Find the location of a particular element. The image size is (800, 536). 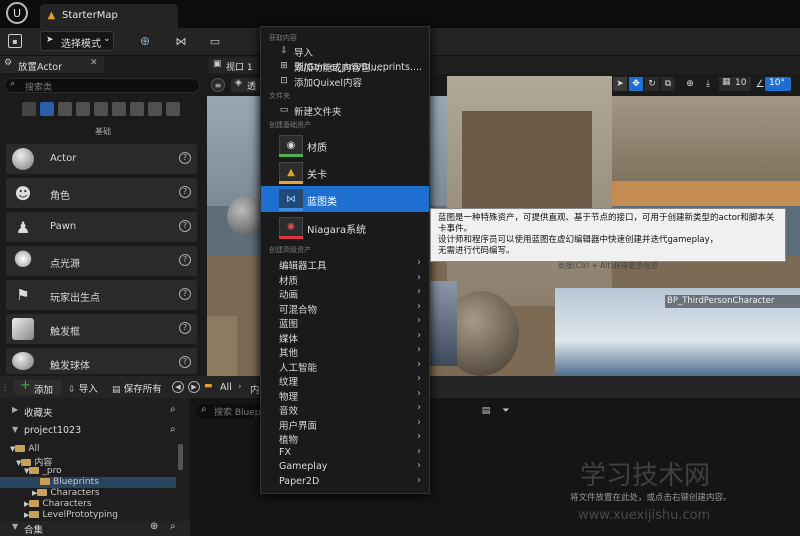

menu-item-new-folder: ▭ 新建文件夹 is located at coordinates (345, 110).